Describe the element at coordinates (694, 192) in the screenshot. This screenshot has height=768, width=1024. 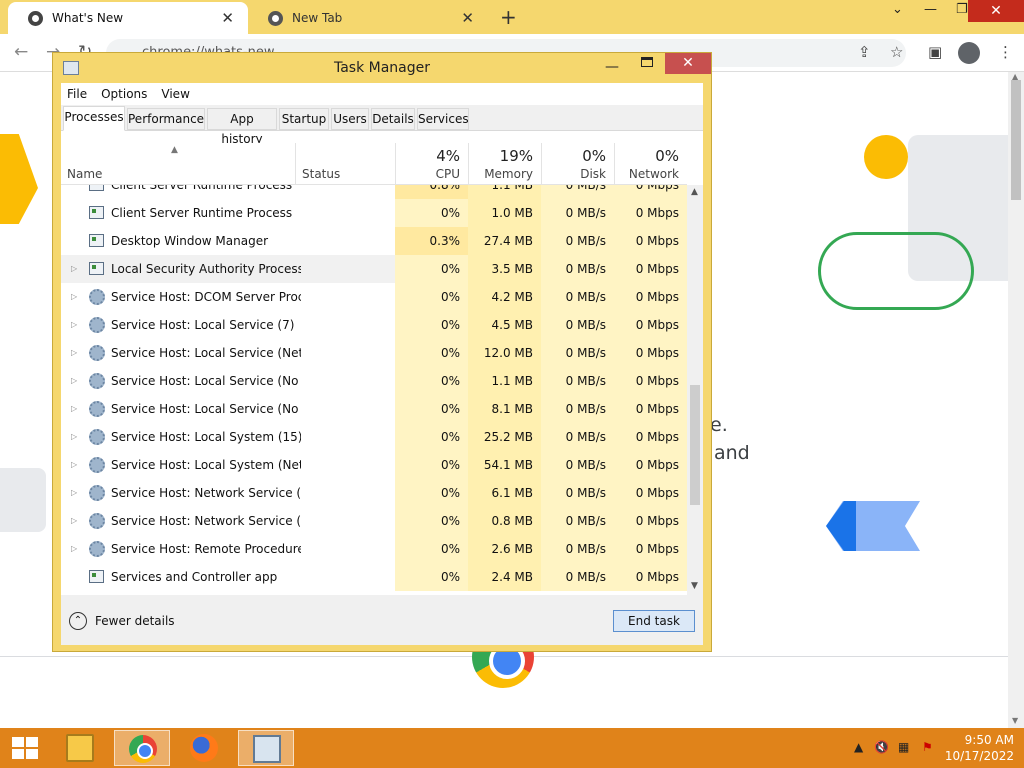
I see `scroll-up-icon: ▲` at that location.